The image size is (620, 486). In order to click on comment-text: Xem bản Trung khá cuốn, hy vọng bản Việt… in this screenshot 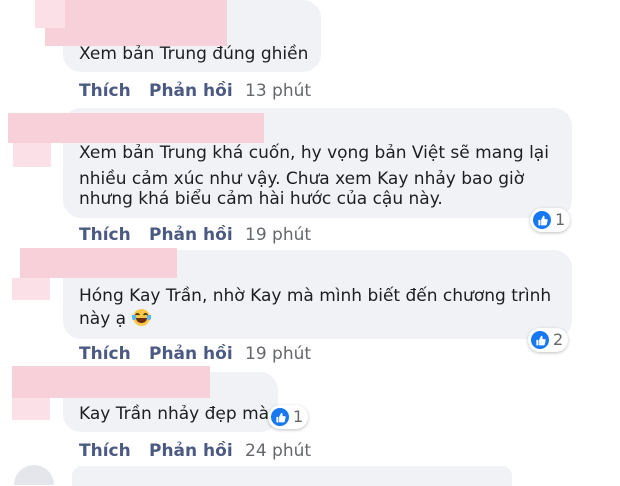, I will do `click(314, 153)`.